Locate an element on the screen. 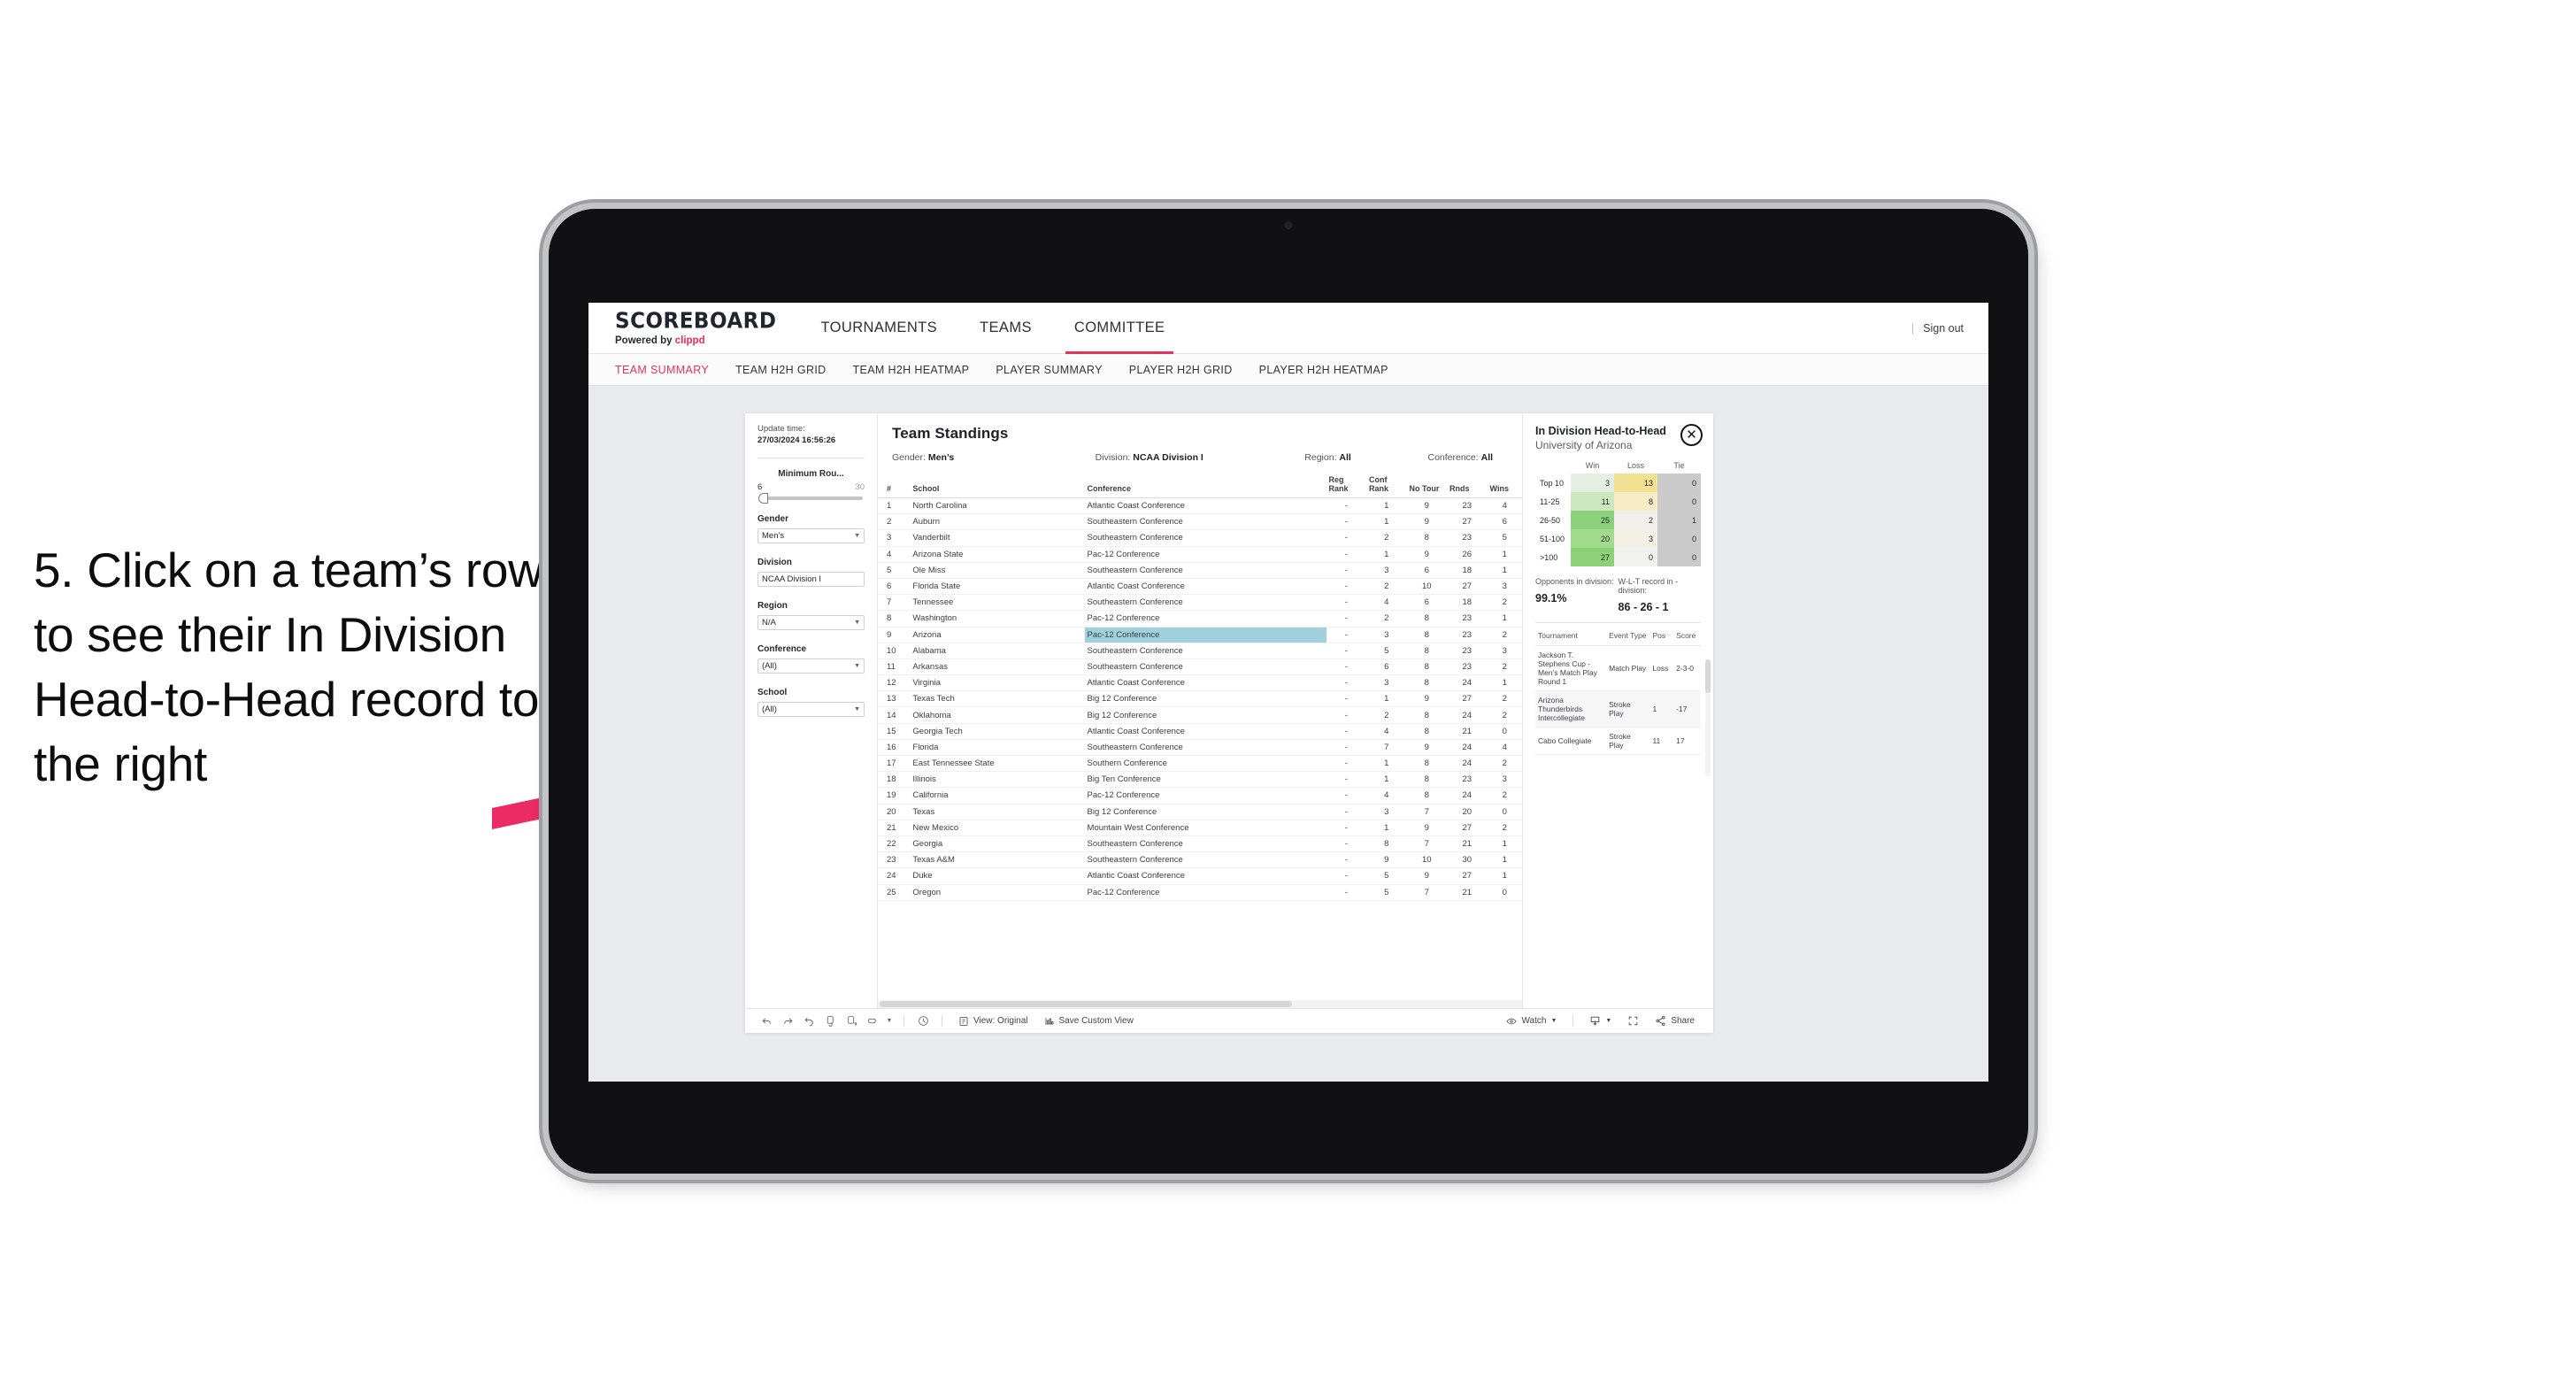  heatmap-cell-loss: 0 is located at coordinates (1635, 557).